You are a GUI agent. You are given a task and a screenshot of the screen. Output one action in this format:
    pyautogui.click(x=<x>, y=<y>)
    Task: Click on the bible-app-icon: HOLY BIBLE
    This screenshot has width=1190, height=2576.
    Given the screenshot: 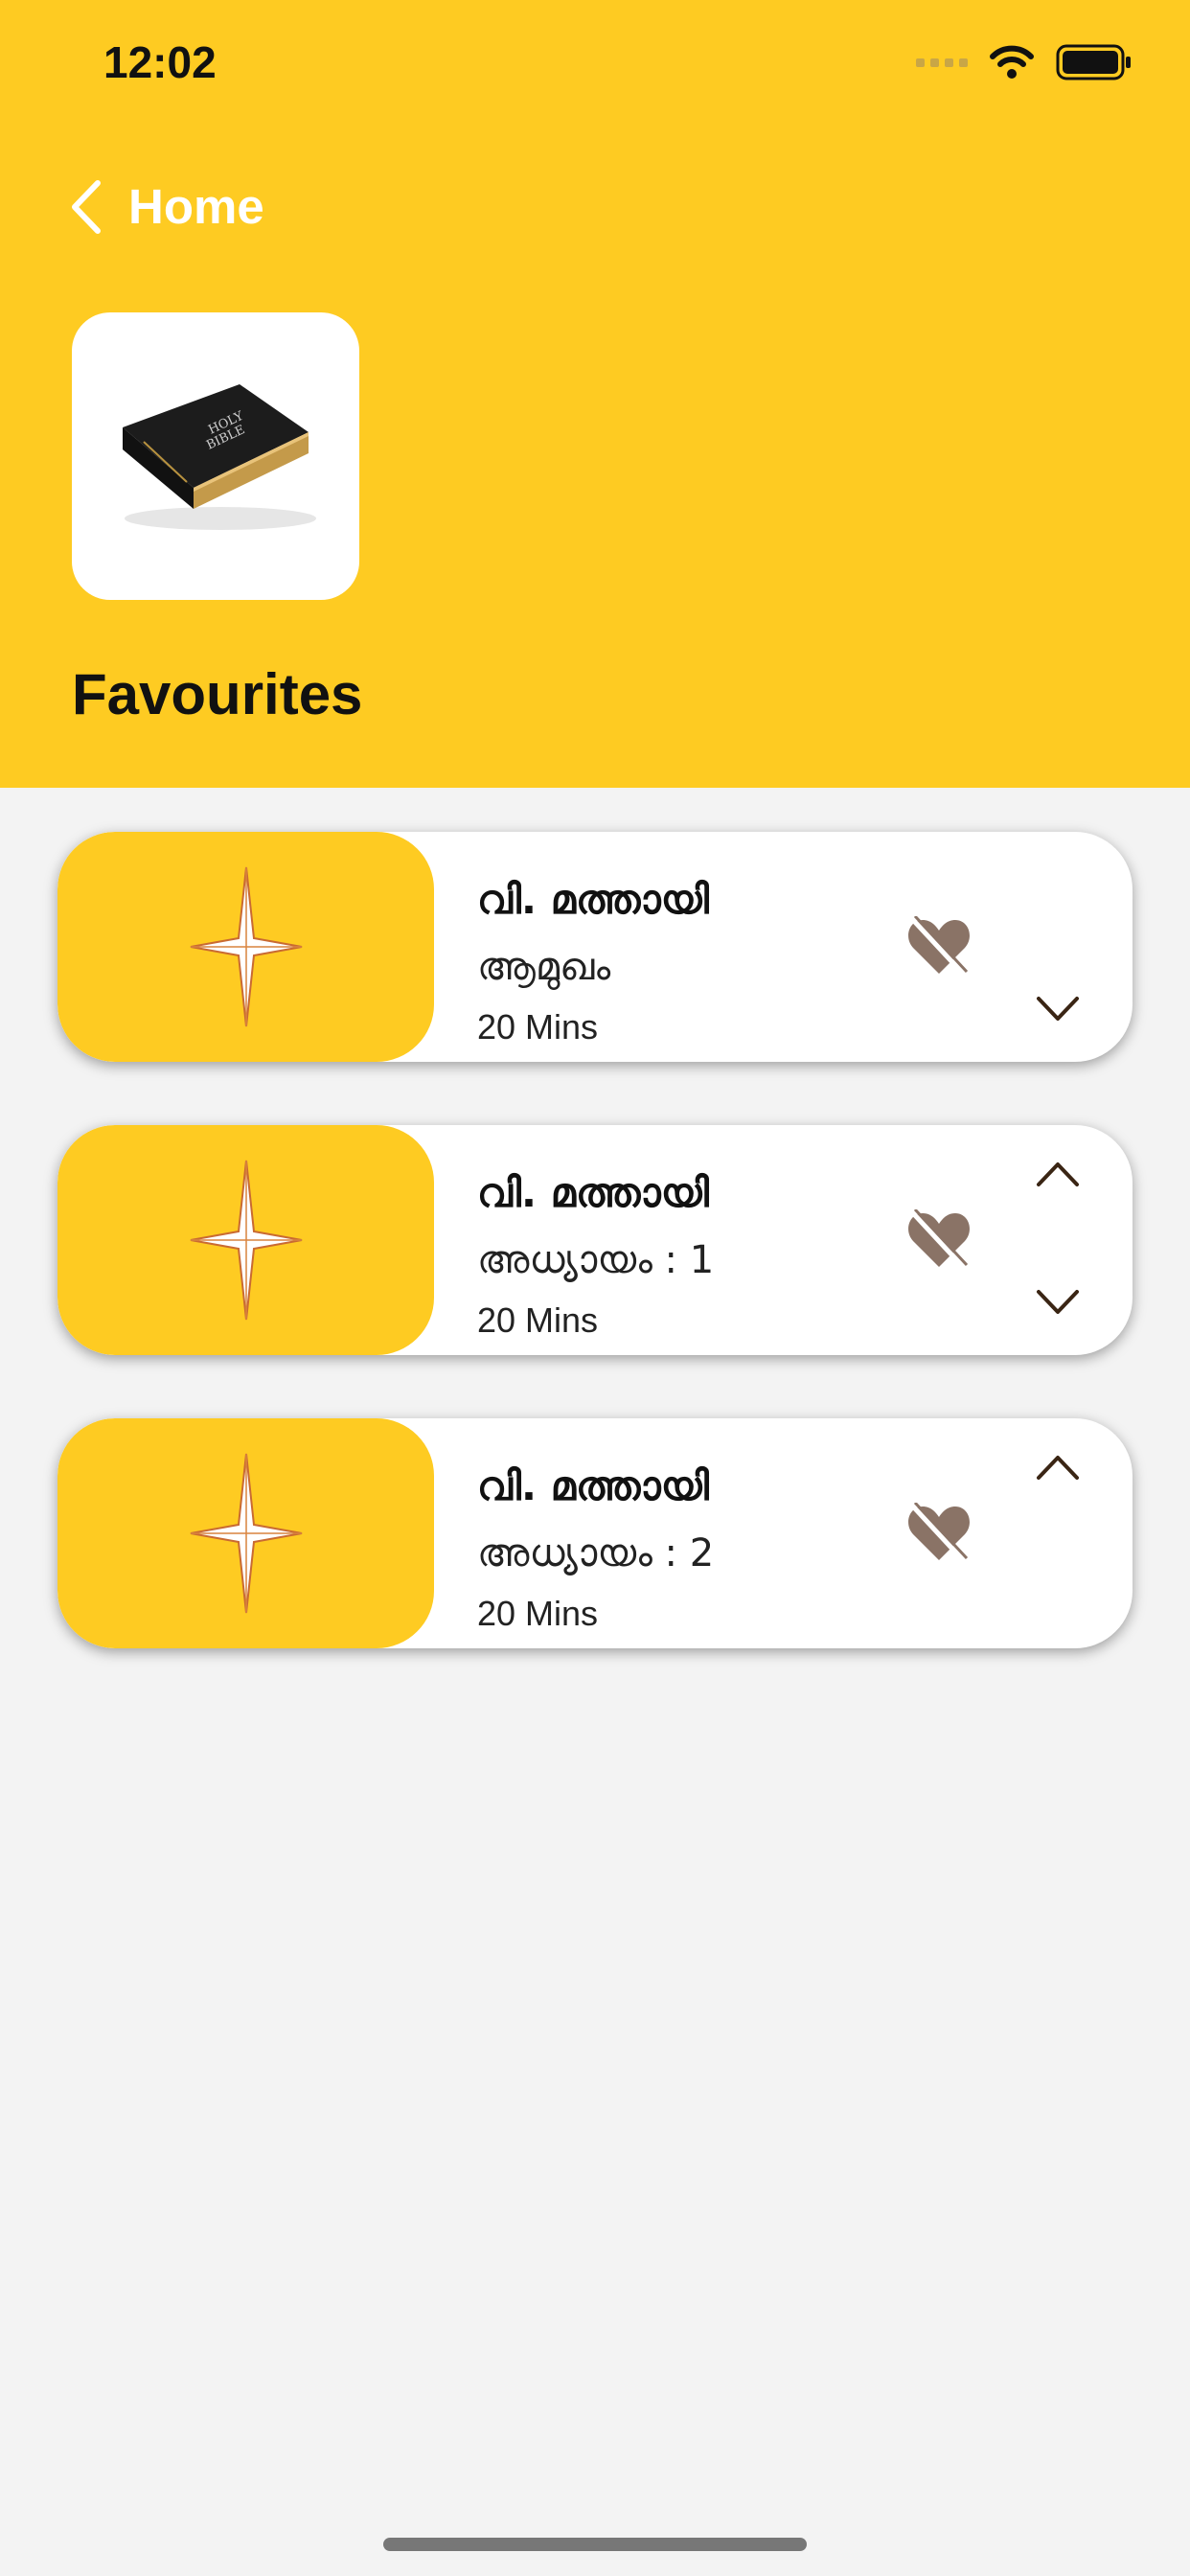 What is the action you would take?
    pyautogui.click(x=216, y=456)
    